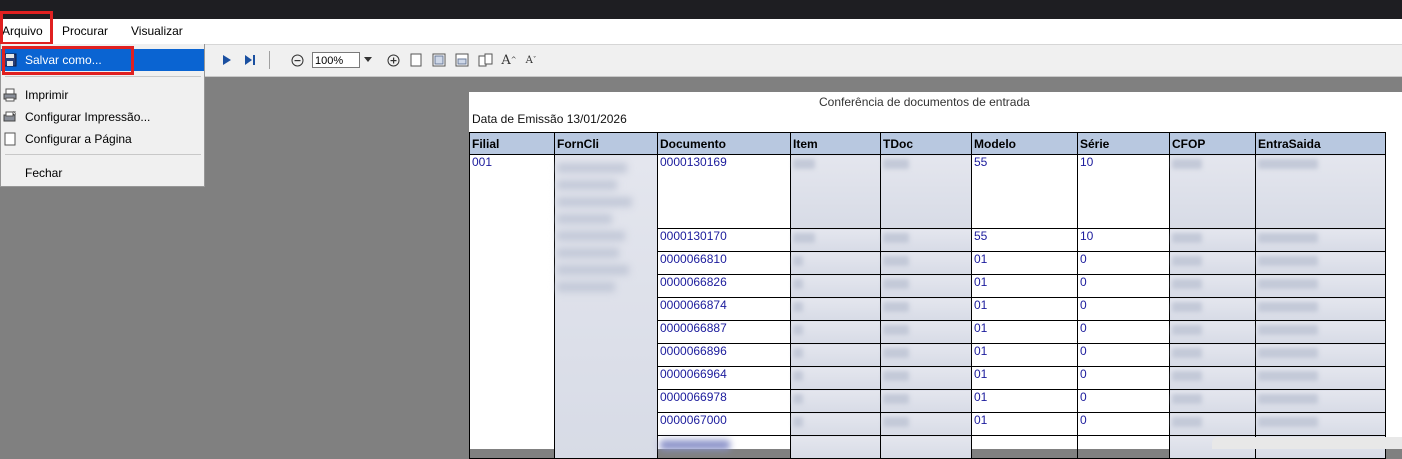 The image size is (1402, 459). Describe the element at coordinates (157, 31) in the screenshot. I see `menu-visualizar: Visualizar` at that location.